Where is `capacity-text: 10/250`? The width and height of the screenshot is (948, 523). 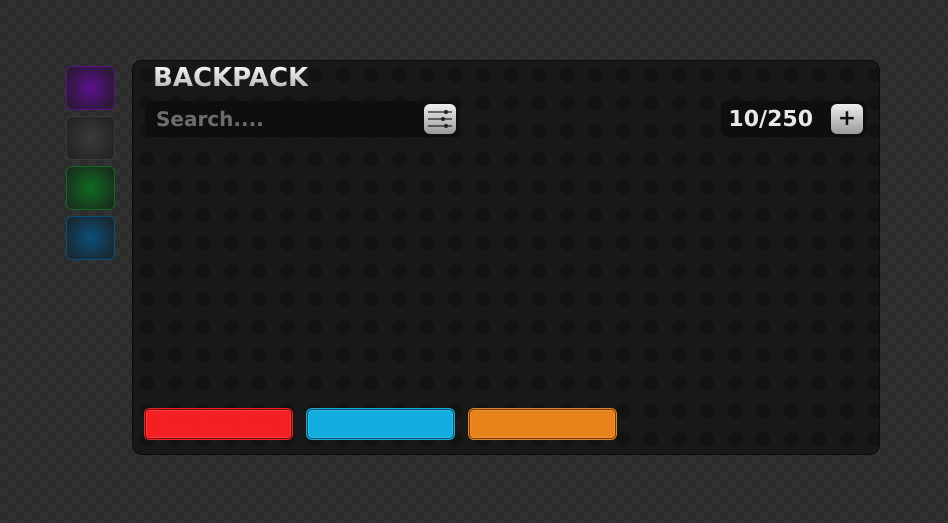
capacity-text: 10/250 is located at coordinates (770, 119).